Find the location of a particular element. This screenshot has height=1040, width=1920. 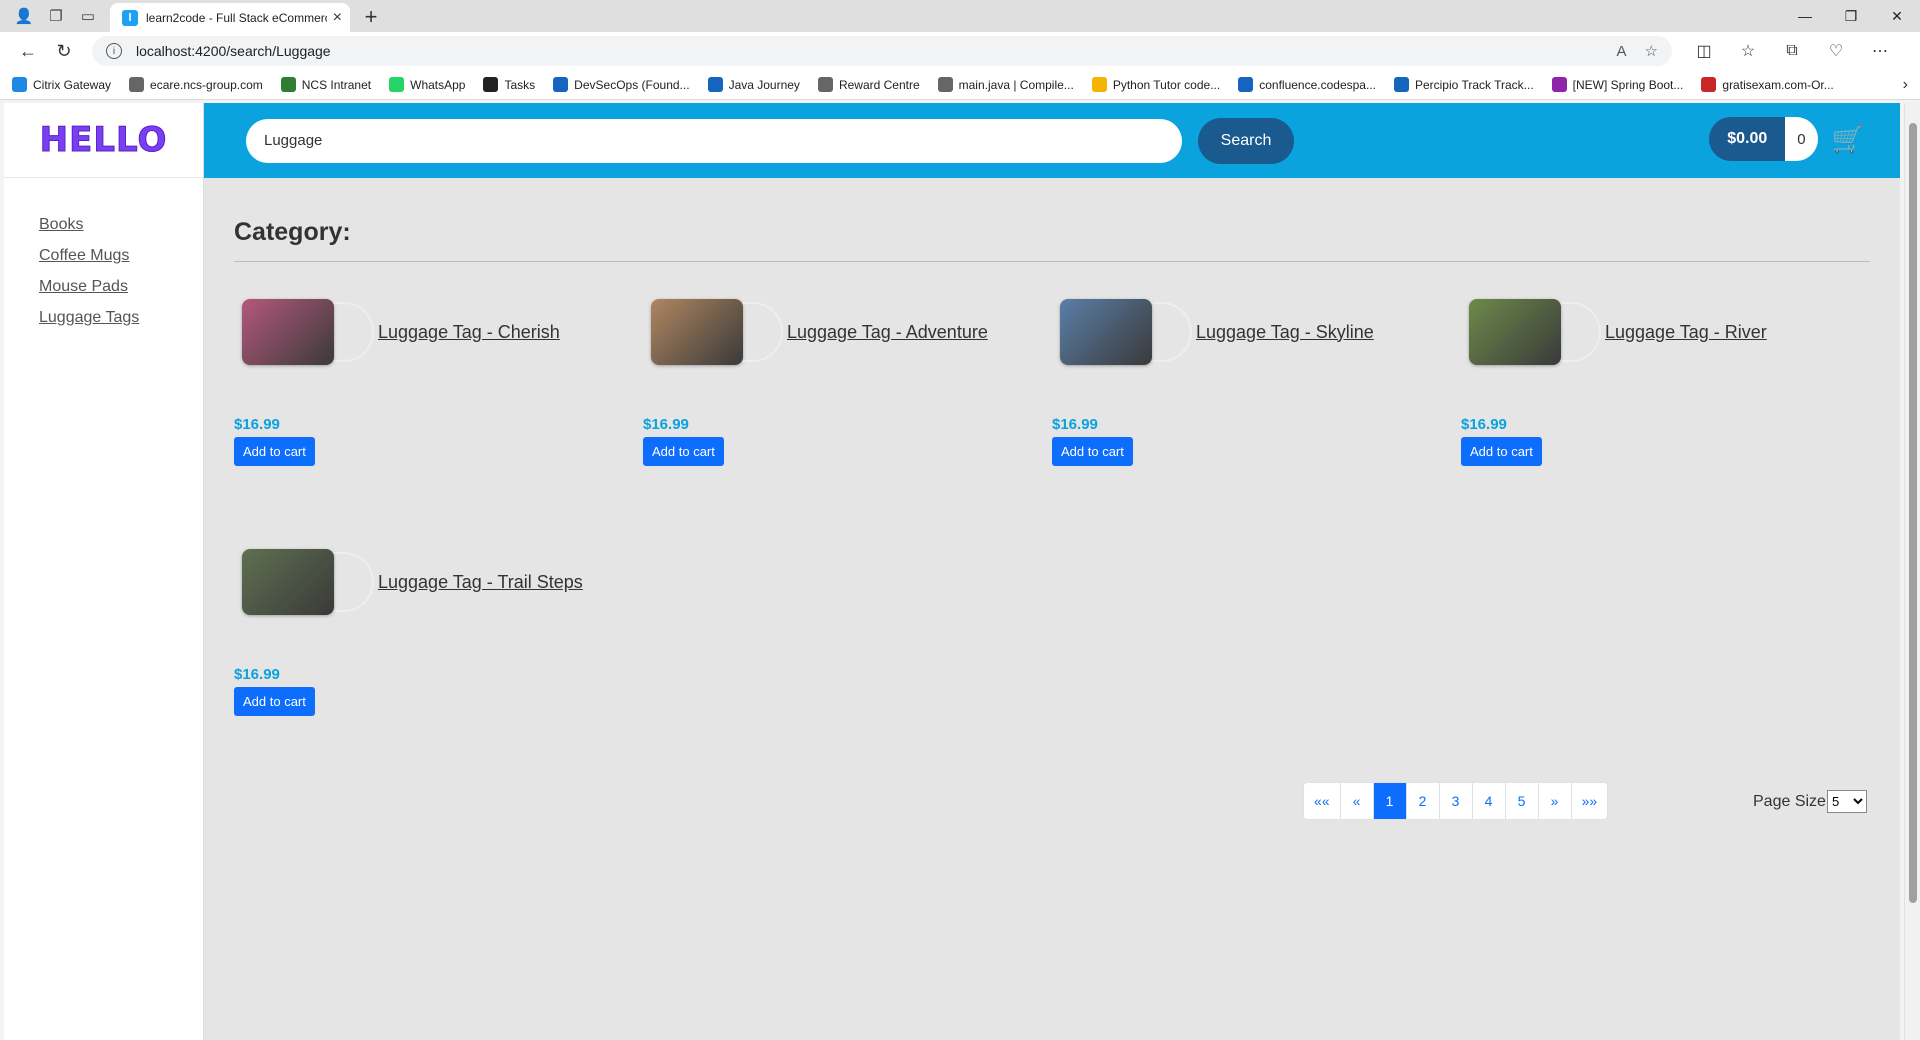

logo-text: HELLO is located at coordinates (103, 140).